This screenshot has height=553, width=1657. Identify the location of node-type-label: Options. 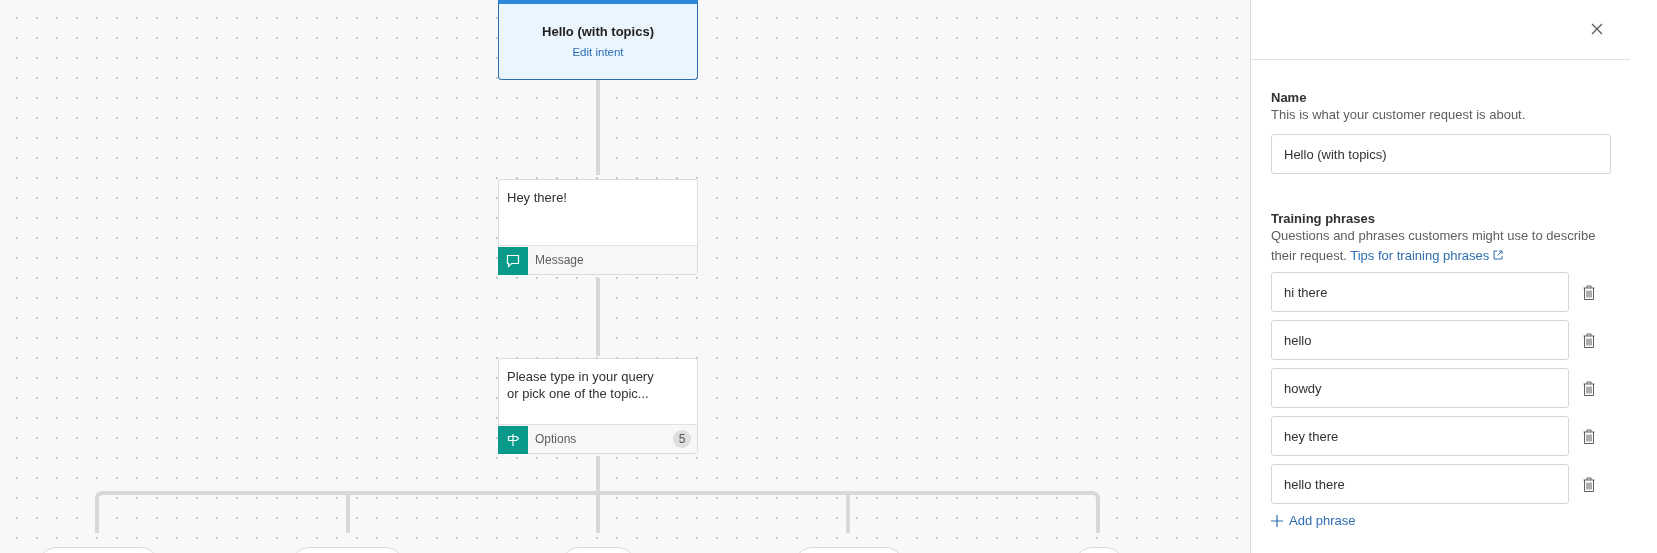
(556, 439).